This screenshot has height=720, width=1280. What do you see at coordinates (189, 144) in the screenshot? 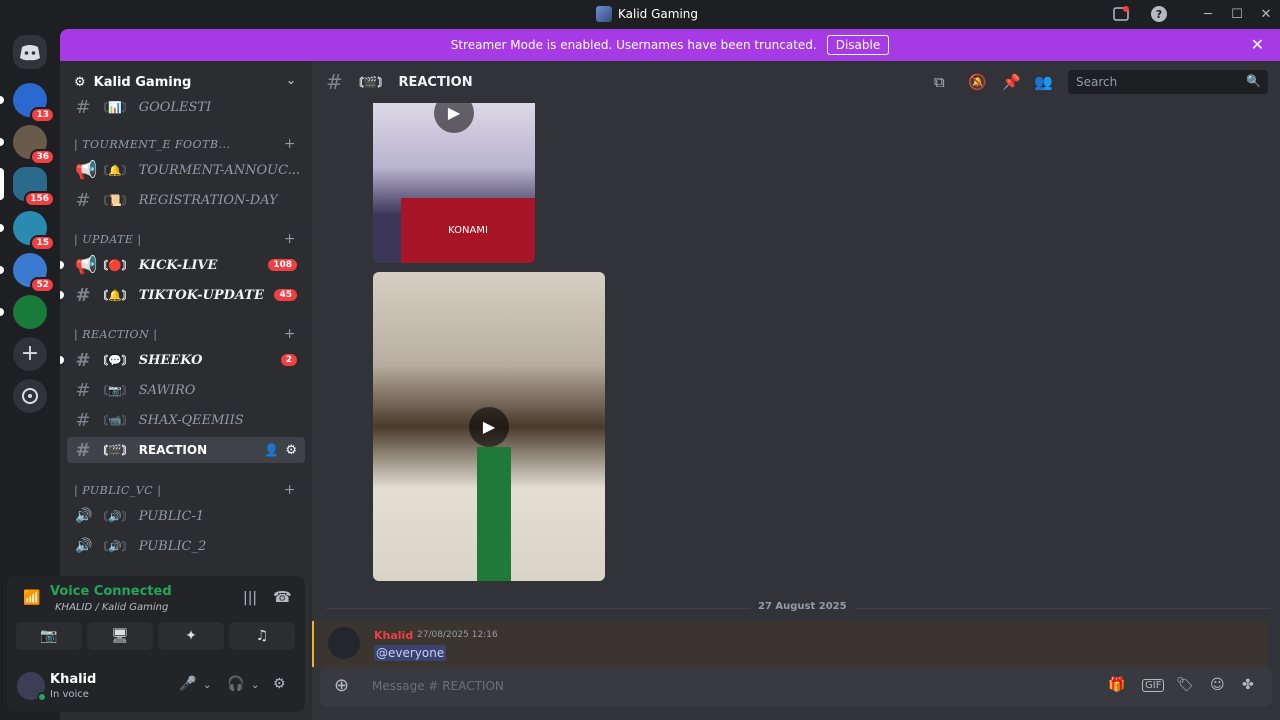
I see `category-tourment: | TOURMENT_E FOOTB... +` at bounding box center [189, 144].